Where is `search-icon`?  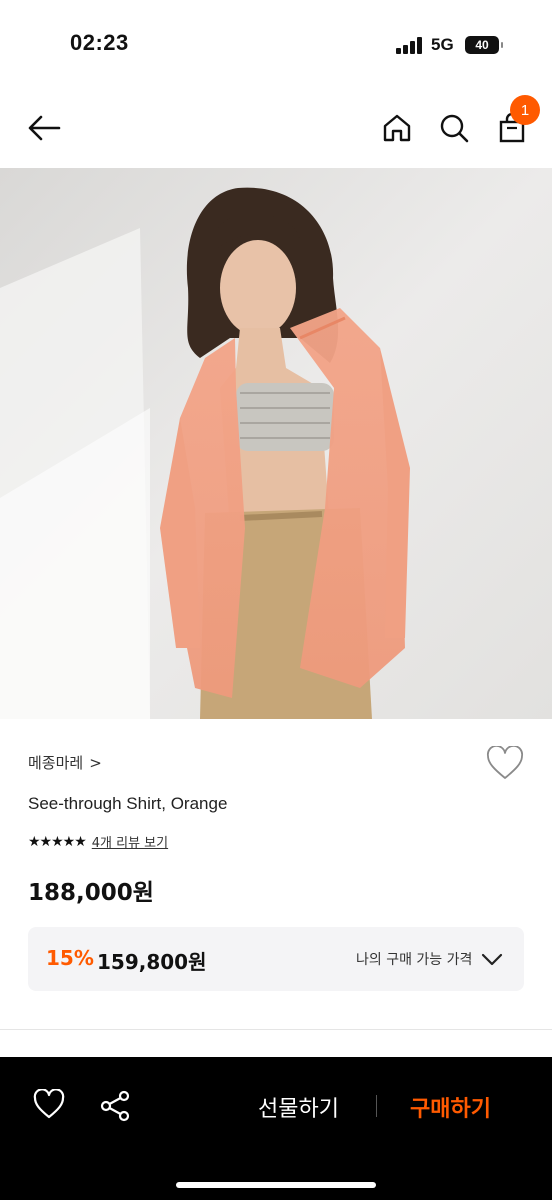
search-icon is located at coordinates (454, 128).